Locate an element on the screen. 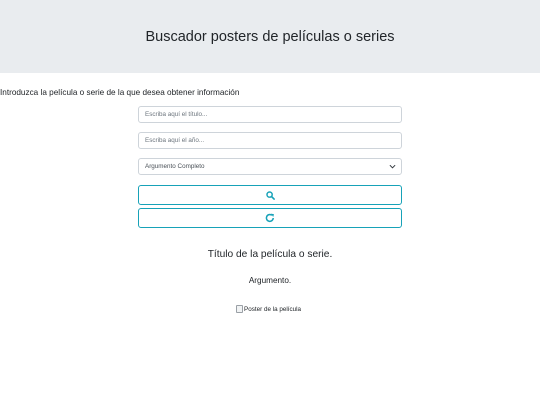 This screenshot has height=405, width=540. plot-select-value: Argumento Completo is located at coordinates (175, 166).